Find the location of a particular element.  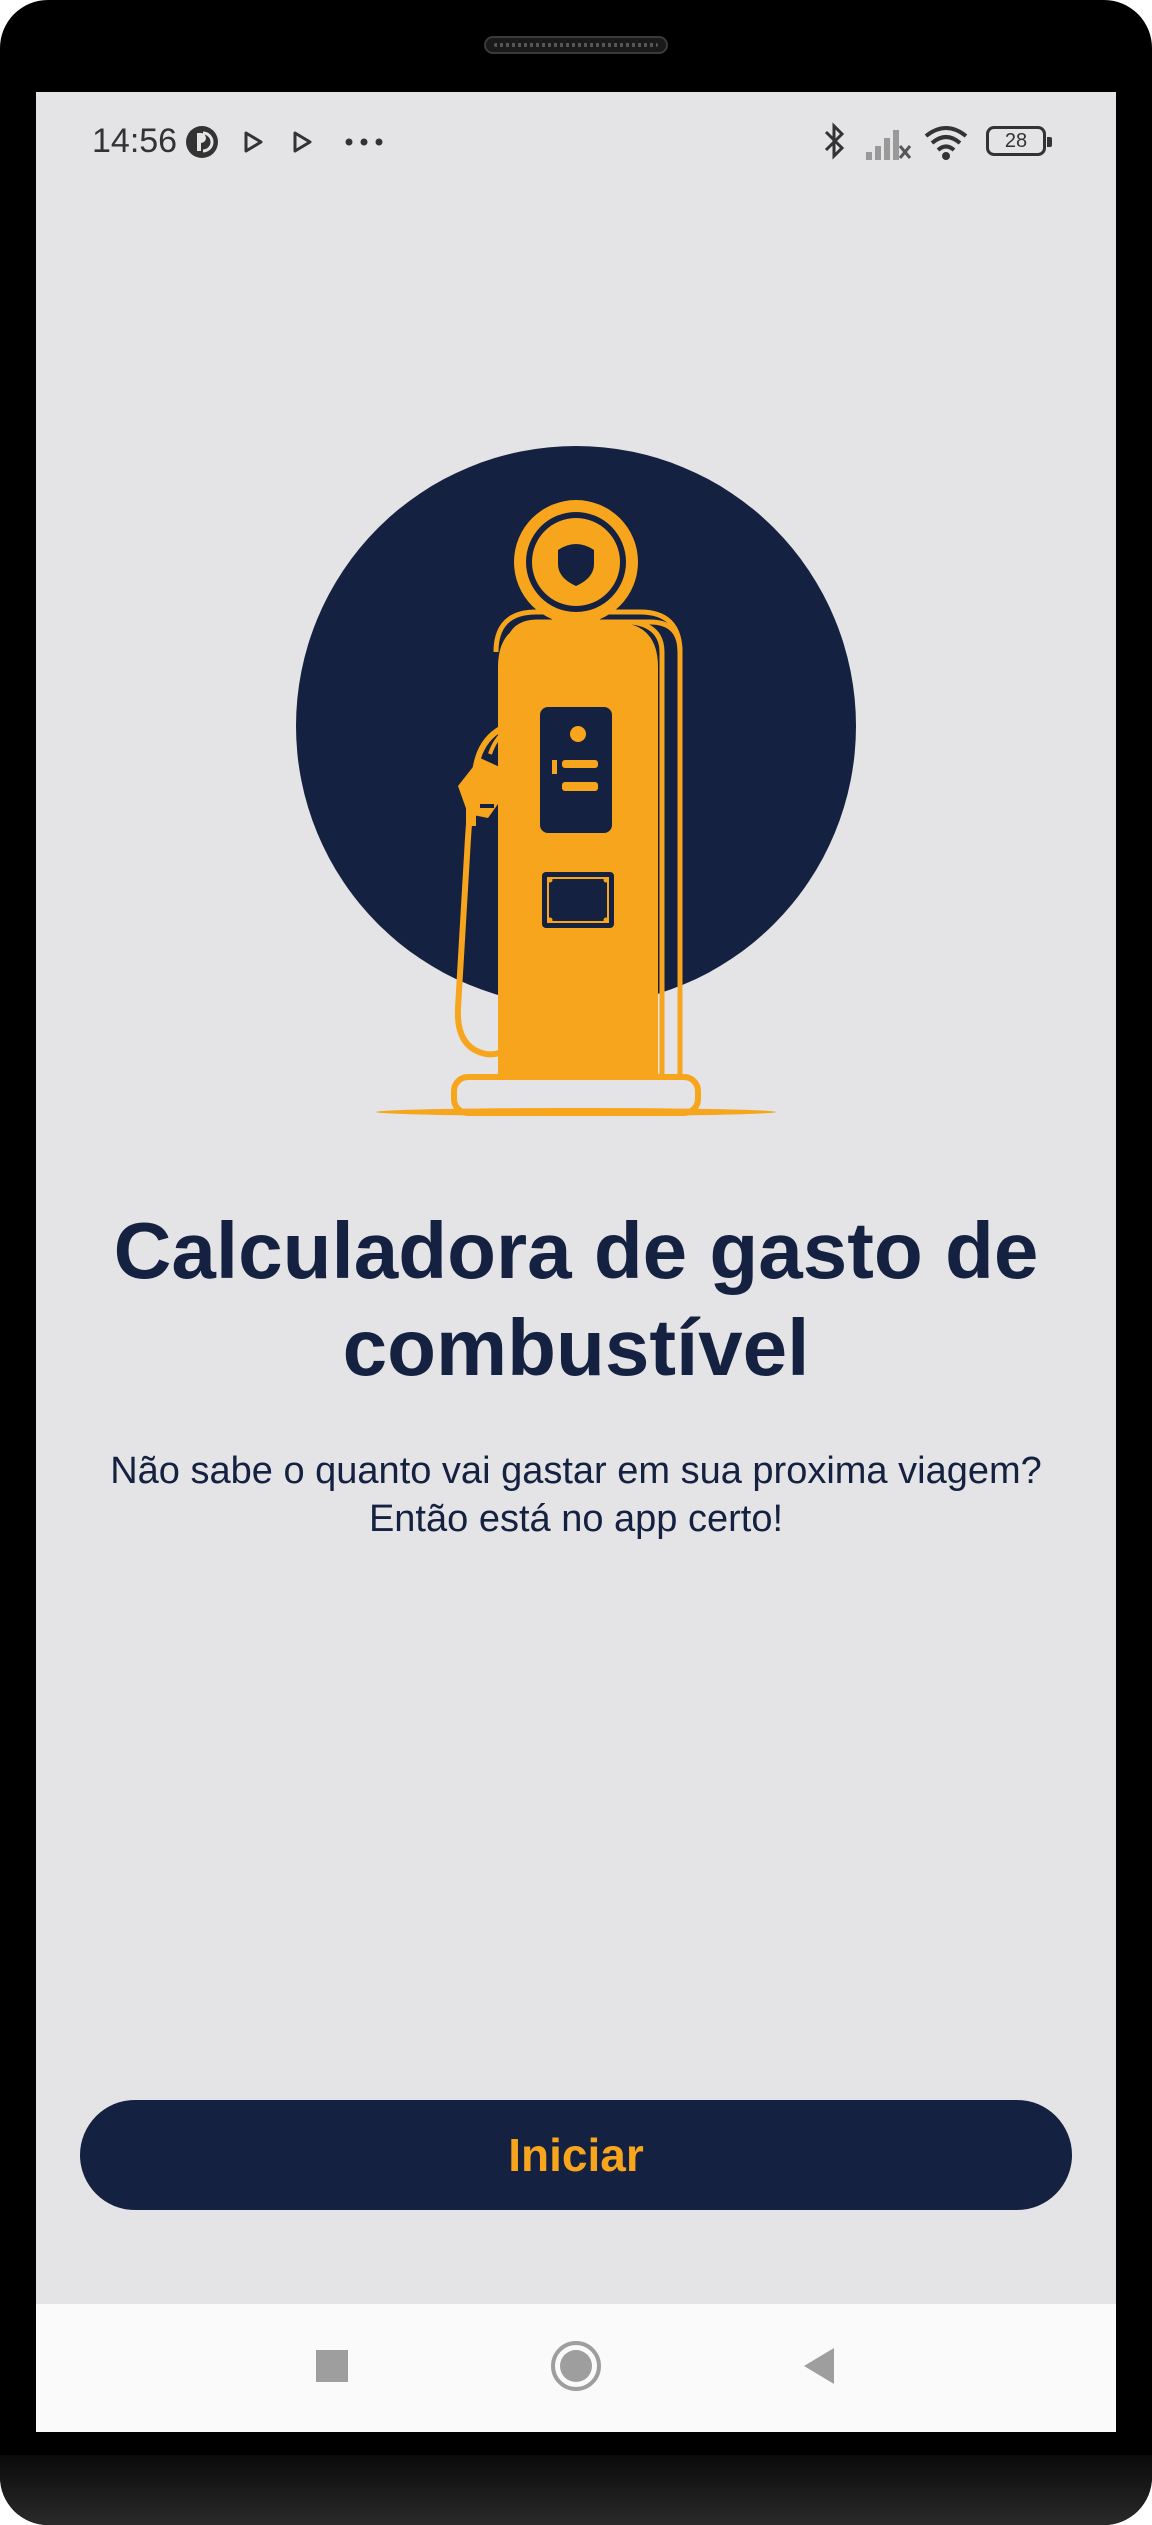

navigation-bar is located at coordinates (576, 2368).